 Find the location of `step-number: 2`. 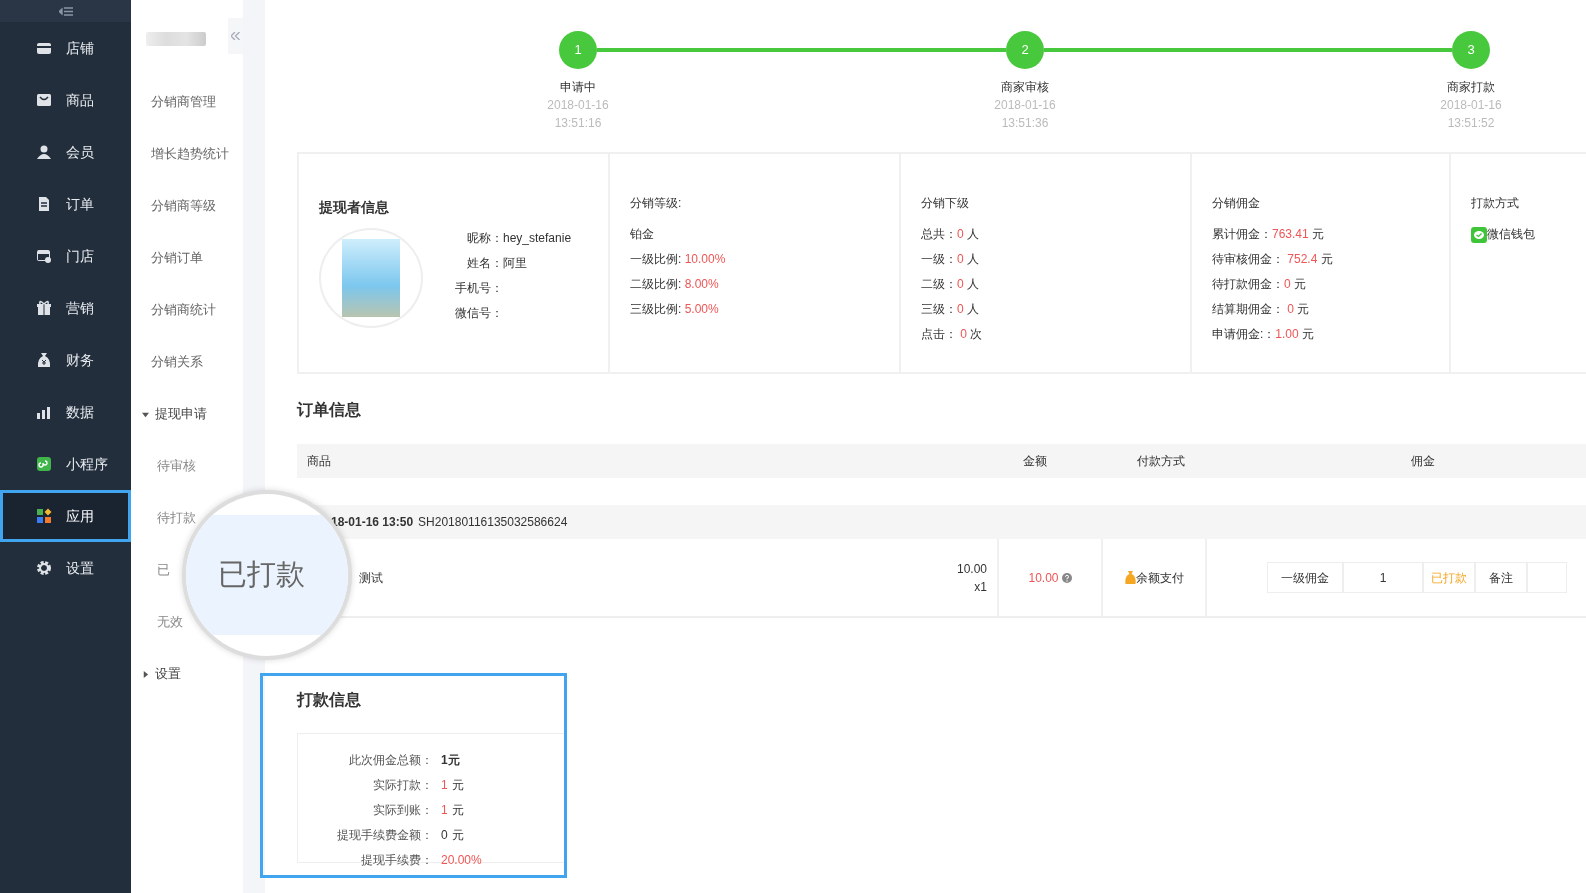

step-number: 2 is located at coordinates (1025, 50).